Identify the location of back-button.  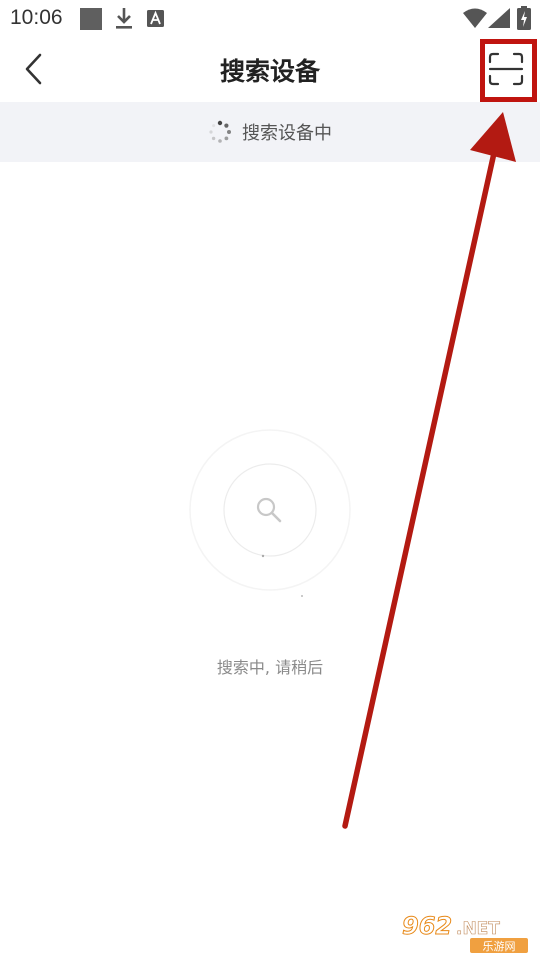
(34, 69).